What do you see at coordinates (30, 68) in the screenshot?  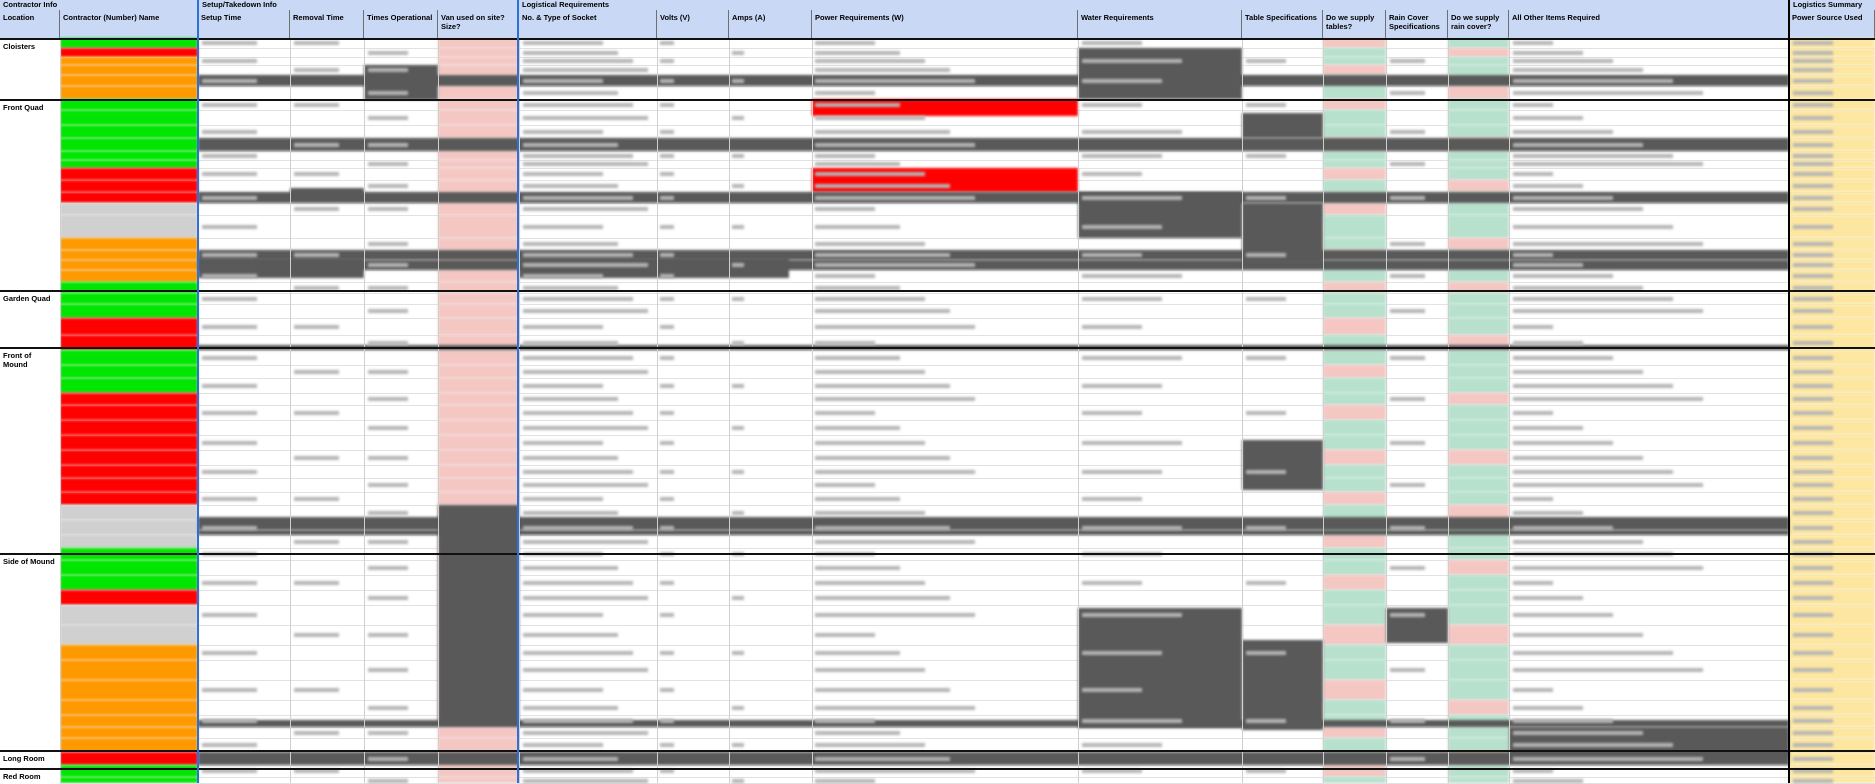 I see `location-cloisters: Cloisters` at bounding box center [30, 68].